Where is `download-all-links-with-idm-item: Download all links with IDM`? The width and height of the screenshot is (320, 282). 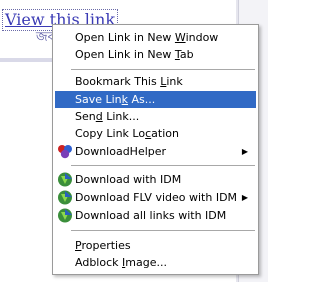
download-all-links-with-idm-item: Download all links with IDM is located at coordinates (155, 215).